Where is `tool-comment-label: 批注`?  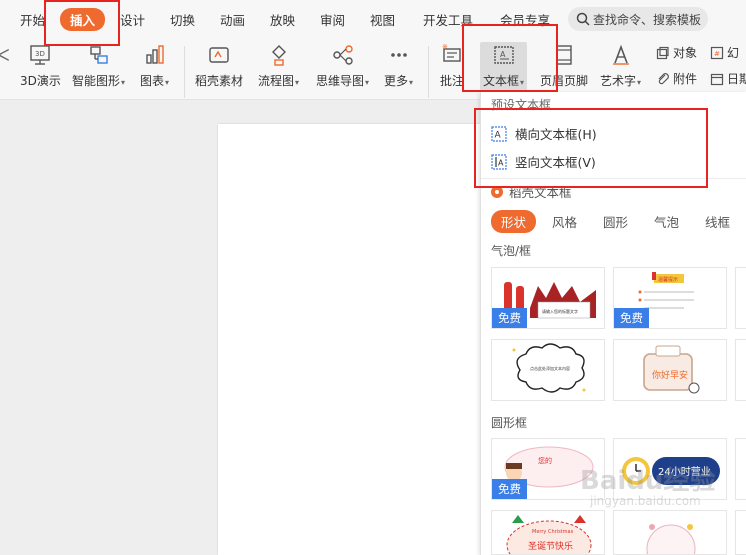 tool-comment-label: 批注 is located at coordinates (451, 81).